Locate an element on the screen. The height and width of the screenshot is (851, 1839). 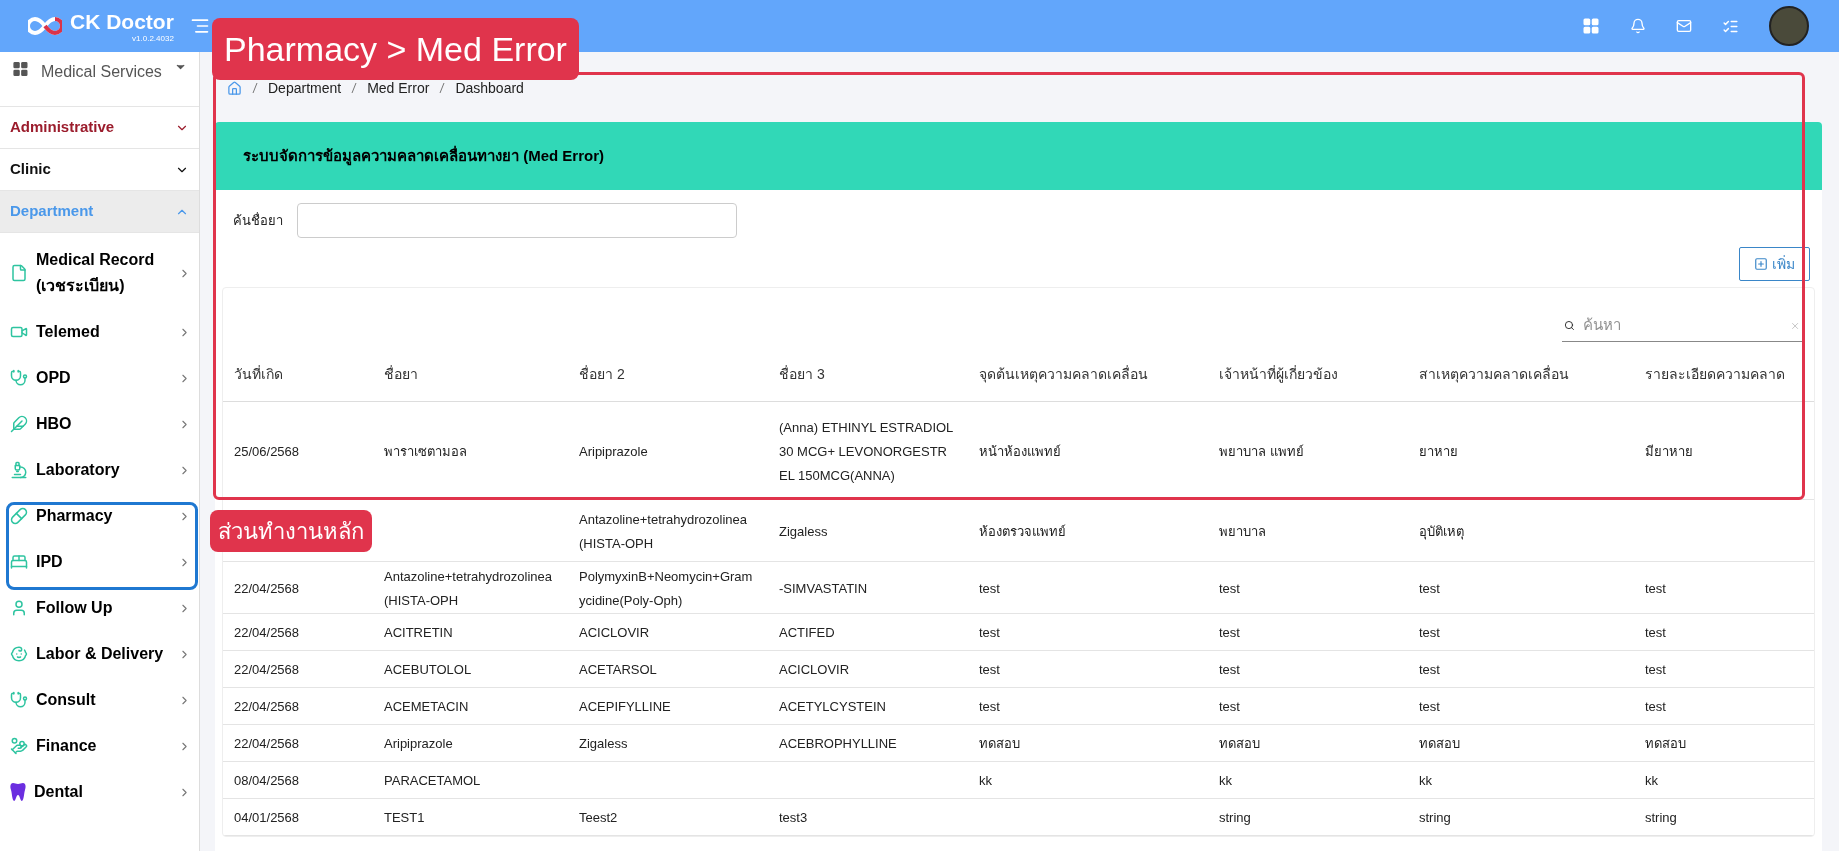
baby-icon is located at coordinates (19, 654).